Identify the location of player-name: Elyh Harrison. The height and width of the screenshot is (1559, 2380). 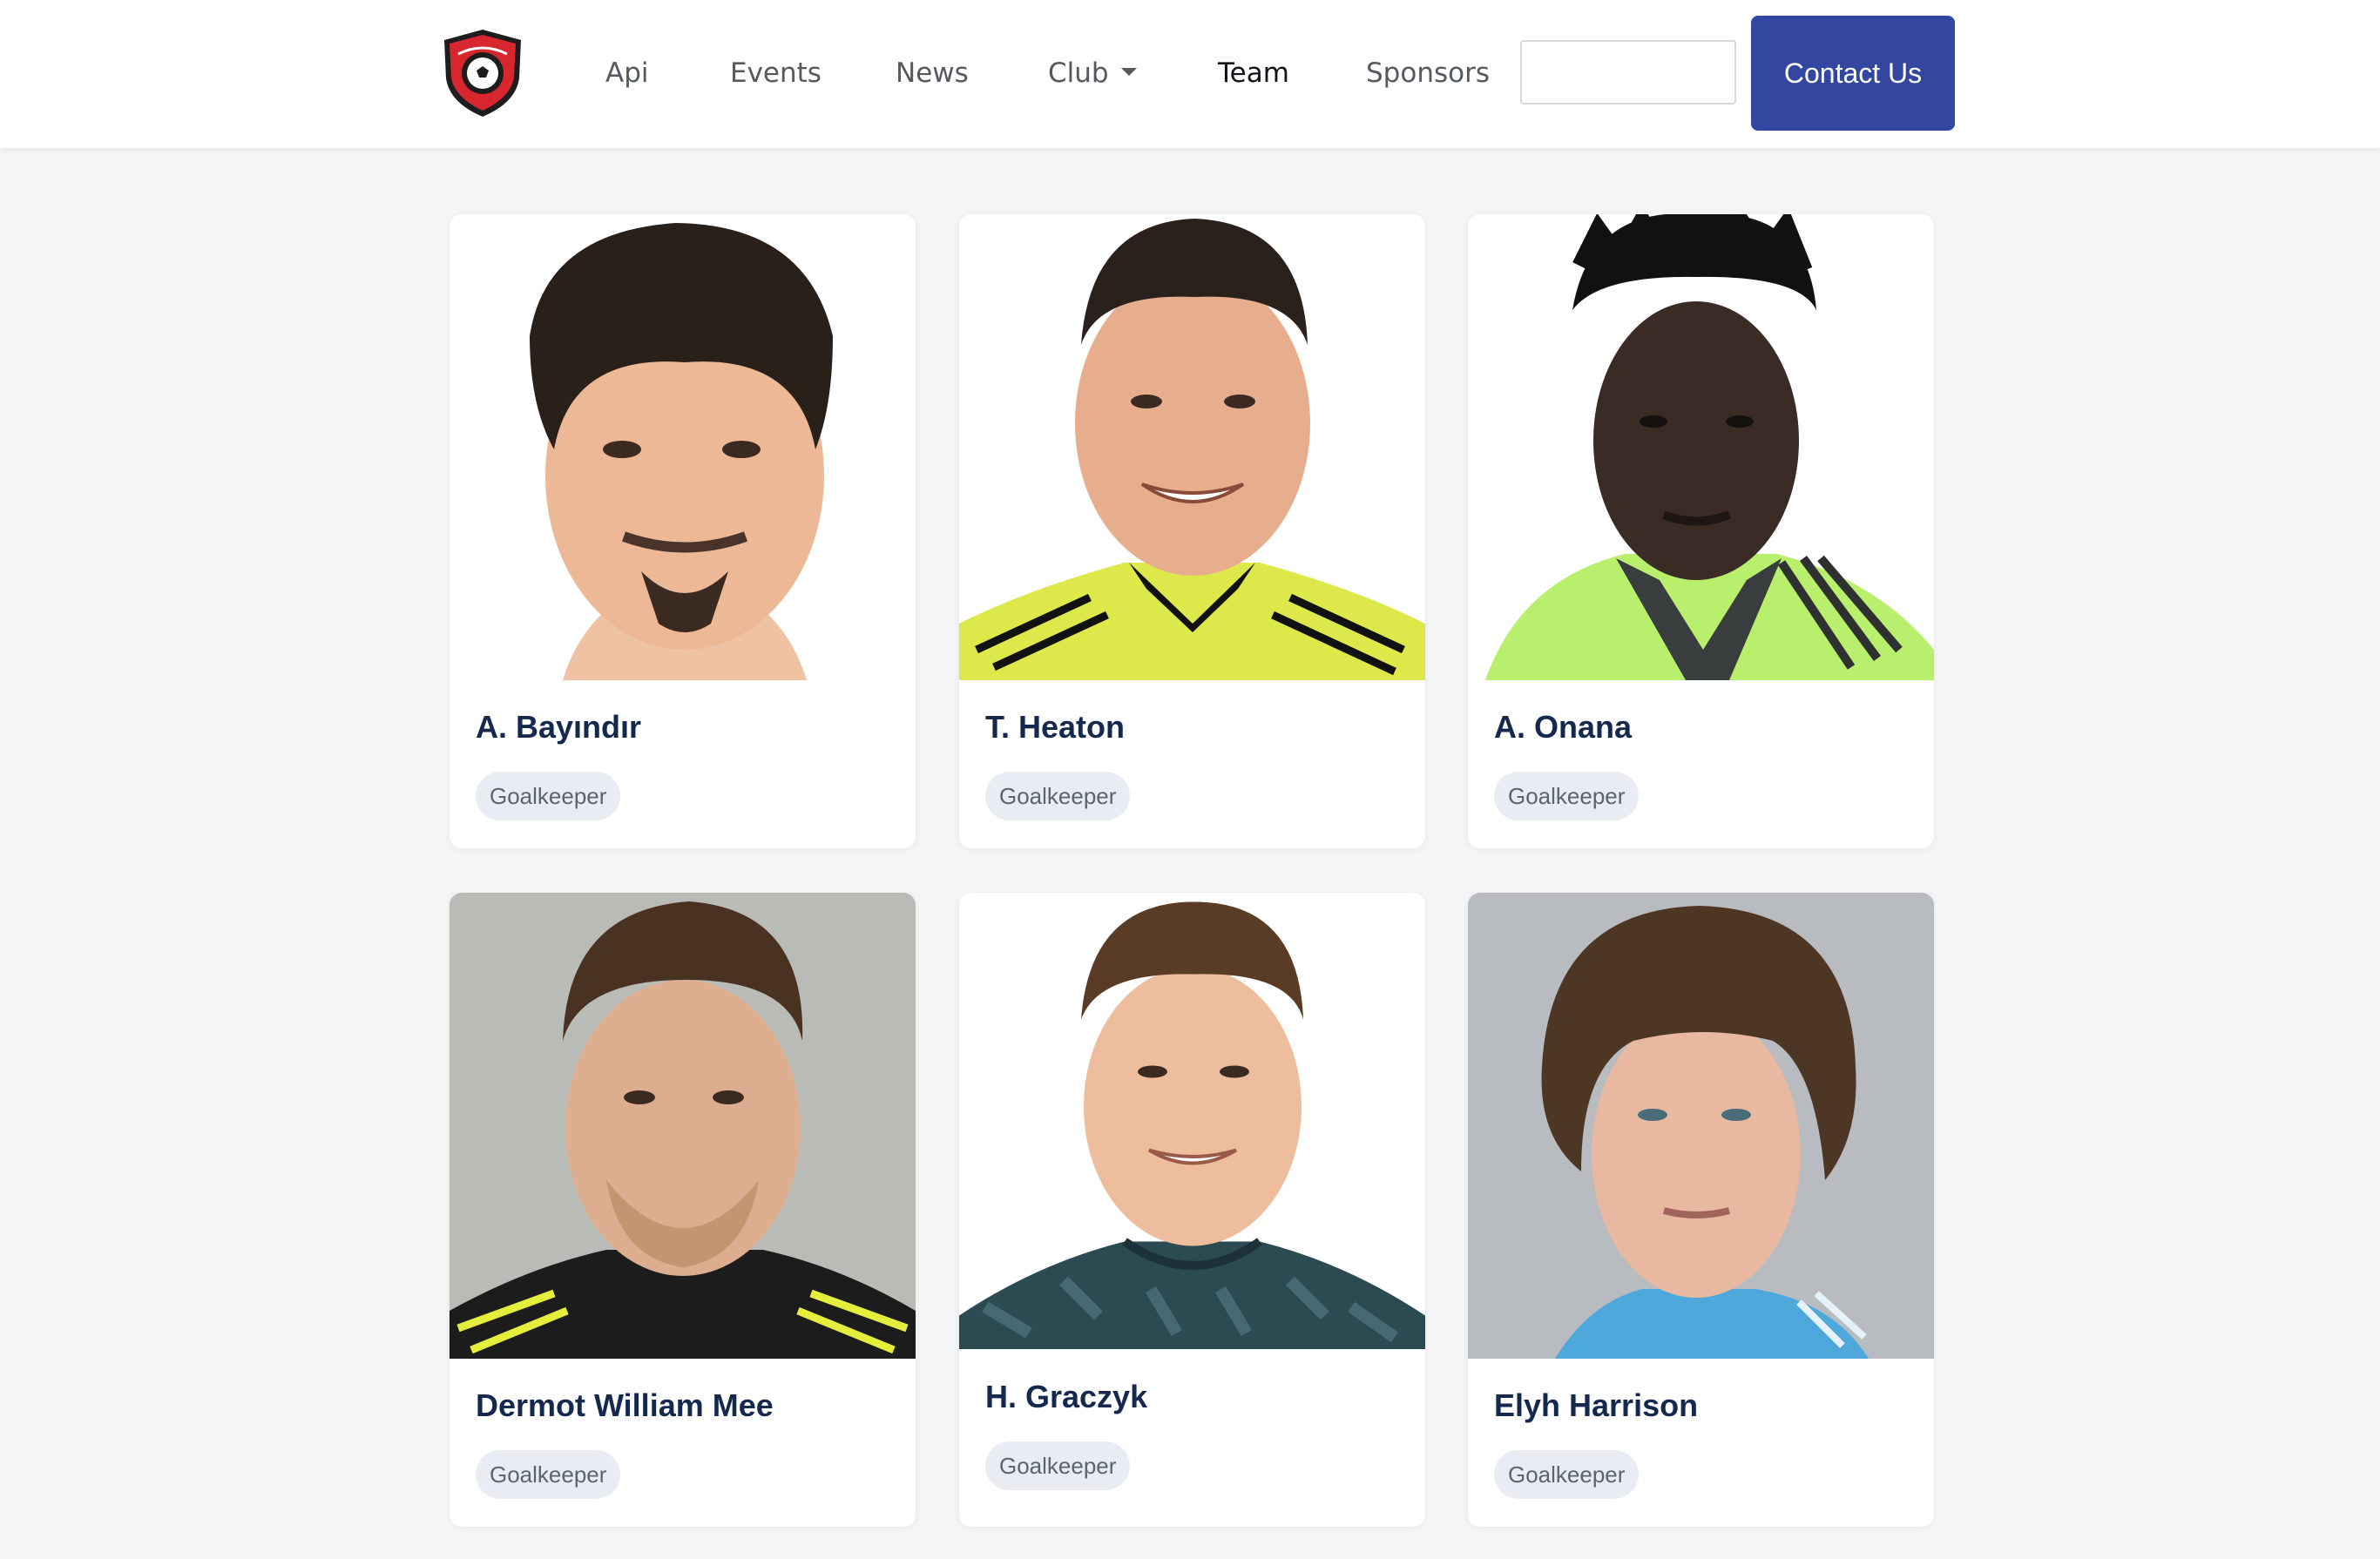
(1596, 1405).